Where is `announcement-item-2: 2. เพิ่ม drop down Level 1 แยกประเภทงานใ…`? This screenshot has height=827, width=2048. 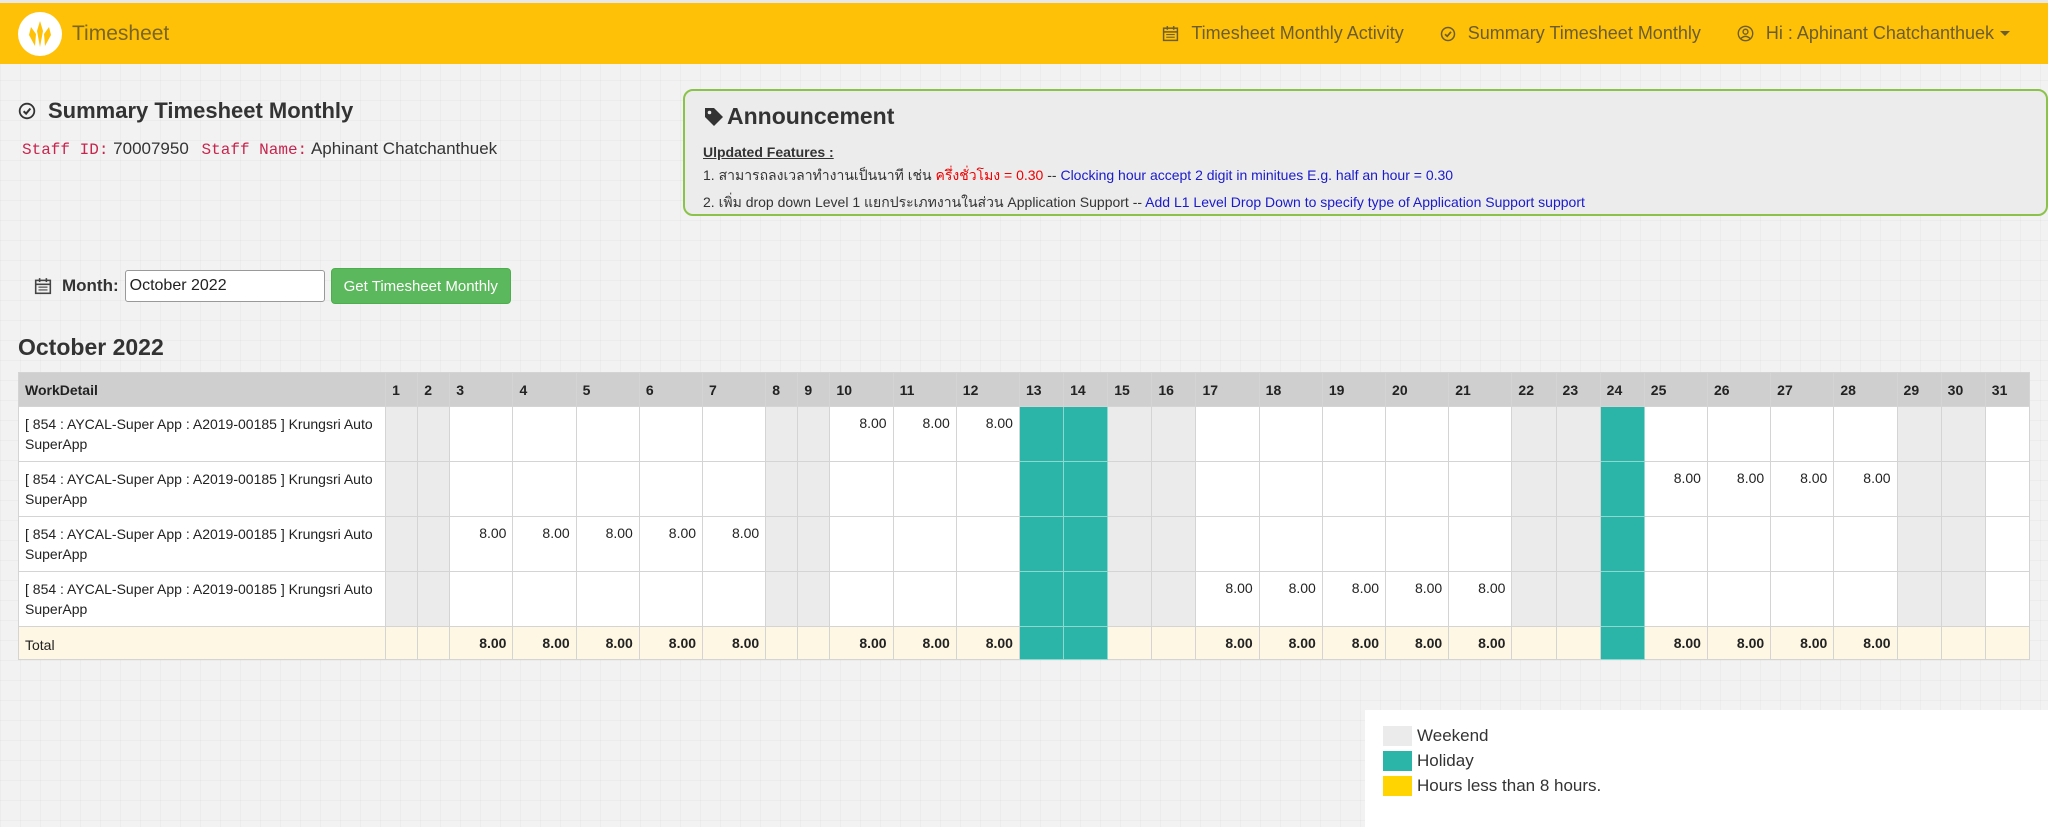
announcement-item-2: 2. เพิ่ม drop down Level 1 แยกประเภทงานใ… is located at coordinates (1365, 203).